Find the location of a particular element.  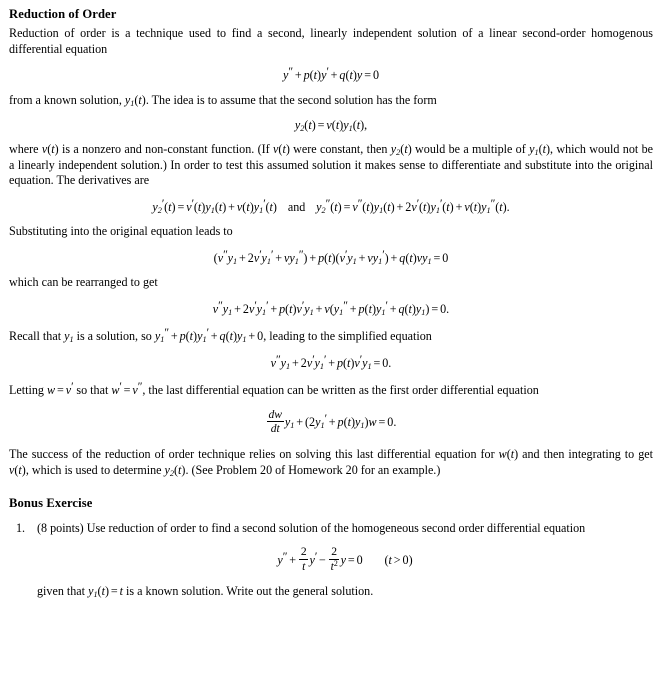

fraction-numerator-dw: dw is located at coordinates (275, 415).